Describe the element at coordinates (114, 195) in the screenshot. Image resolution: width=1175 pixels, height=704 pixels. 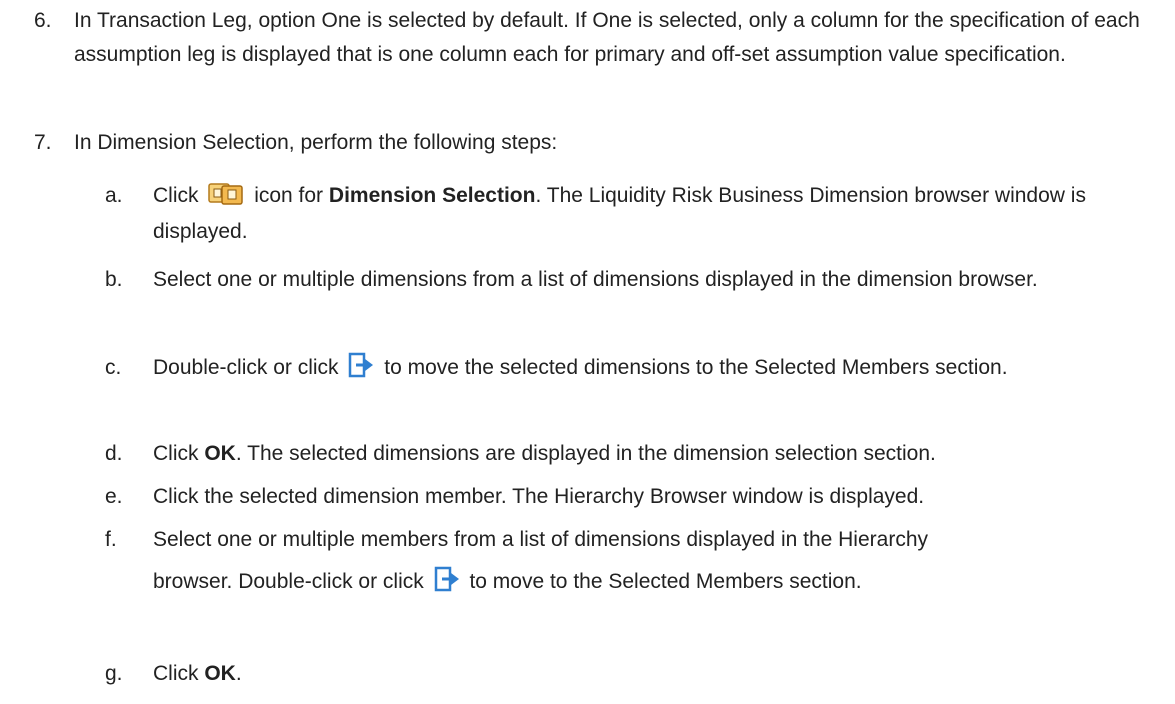
I see `substep-letter: a.` at that location.